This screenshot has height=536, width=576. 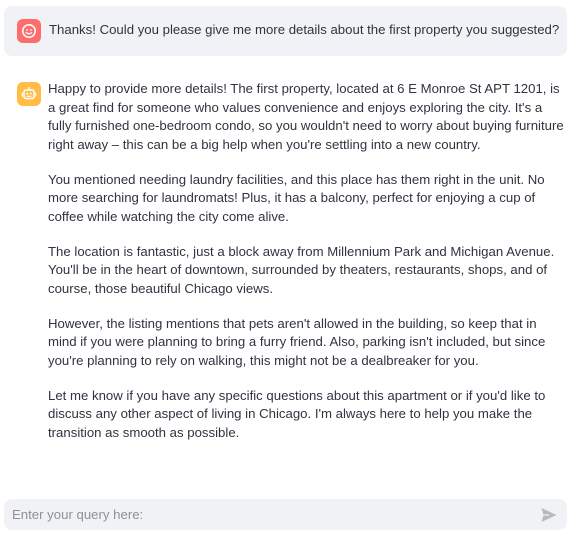 What do you see at coordinates (264, 514) in the screenshot?
I see `chat-input` at bounding box center [264, 514].